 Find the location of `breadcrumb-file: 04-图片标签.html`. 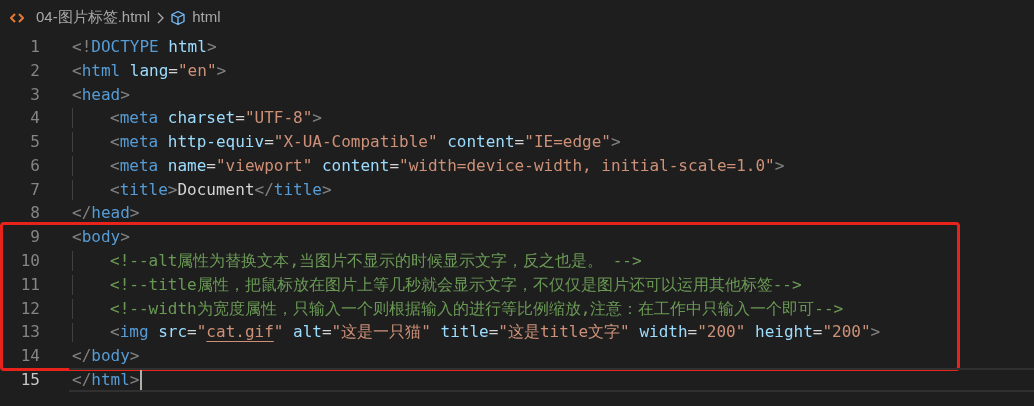

breadcrumb-file: 04-图片标签.html is located at coordinates (93, 17).